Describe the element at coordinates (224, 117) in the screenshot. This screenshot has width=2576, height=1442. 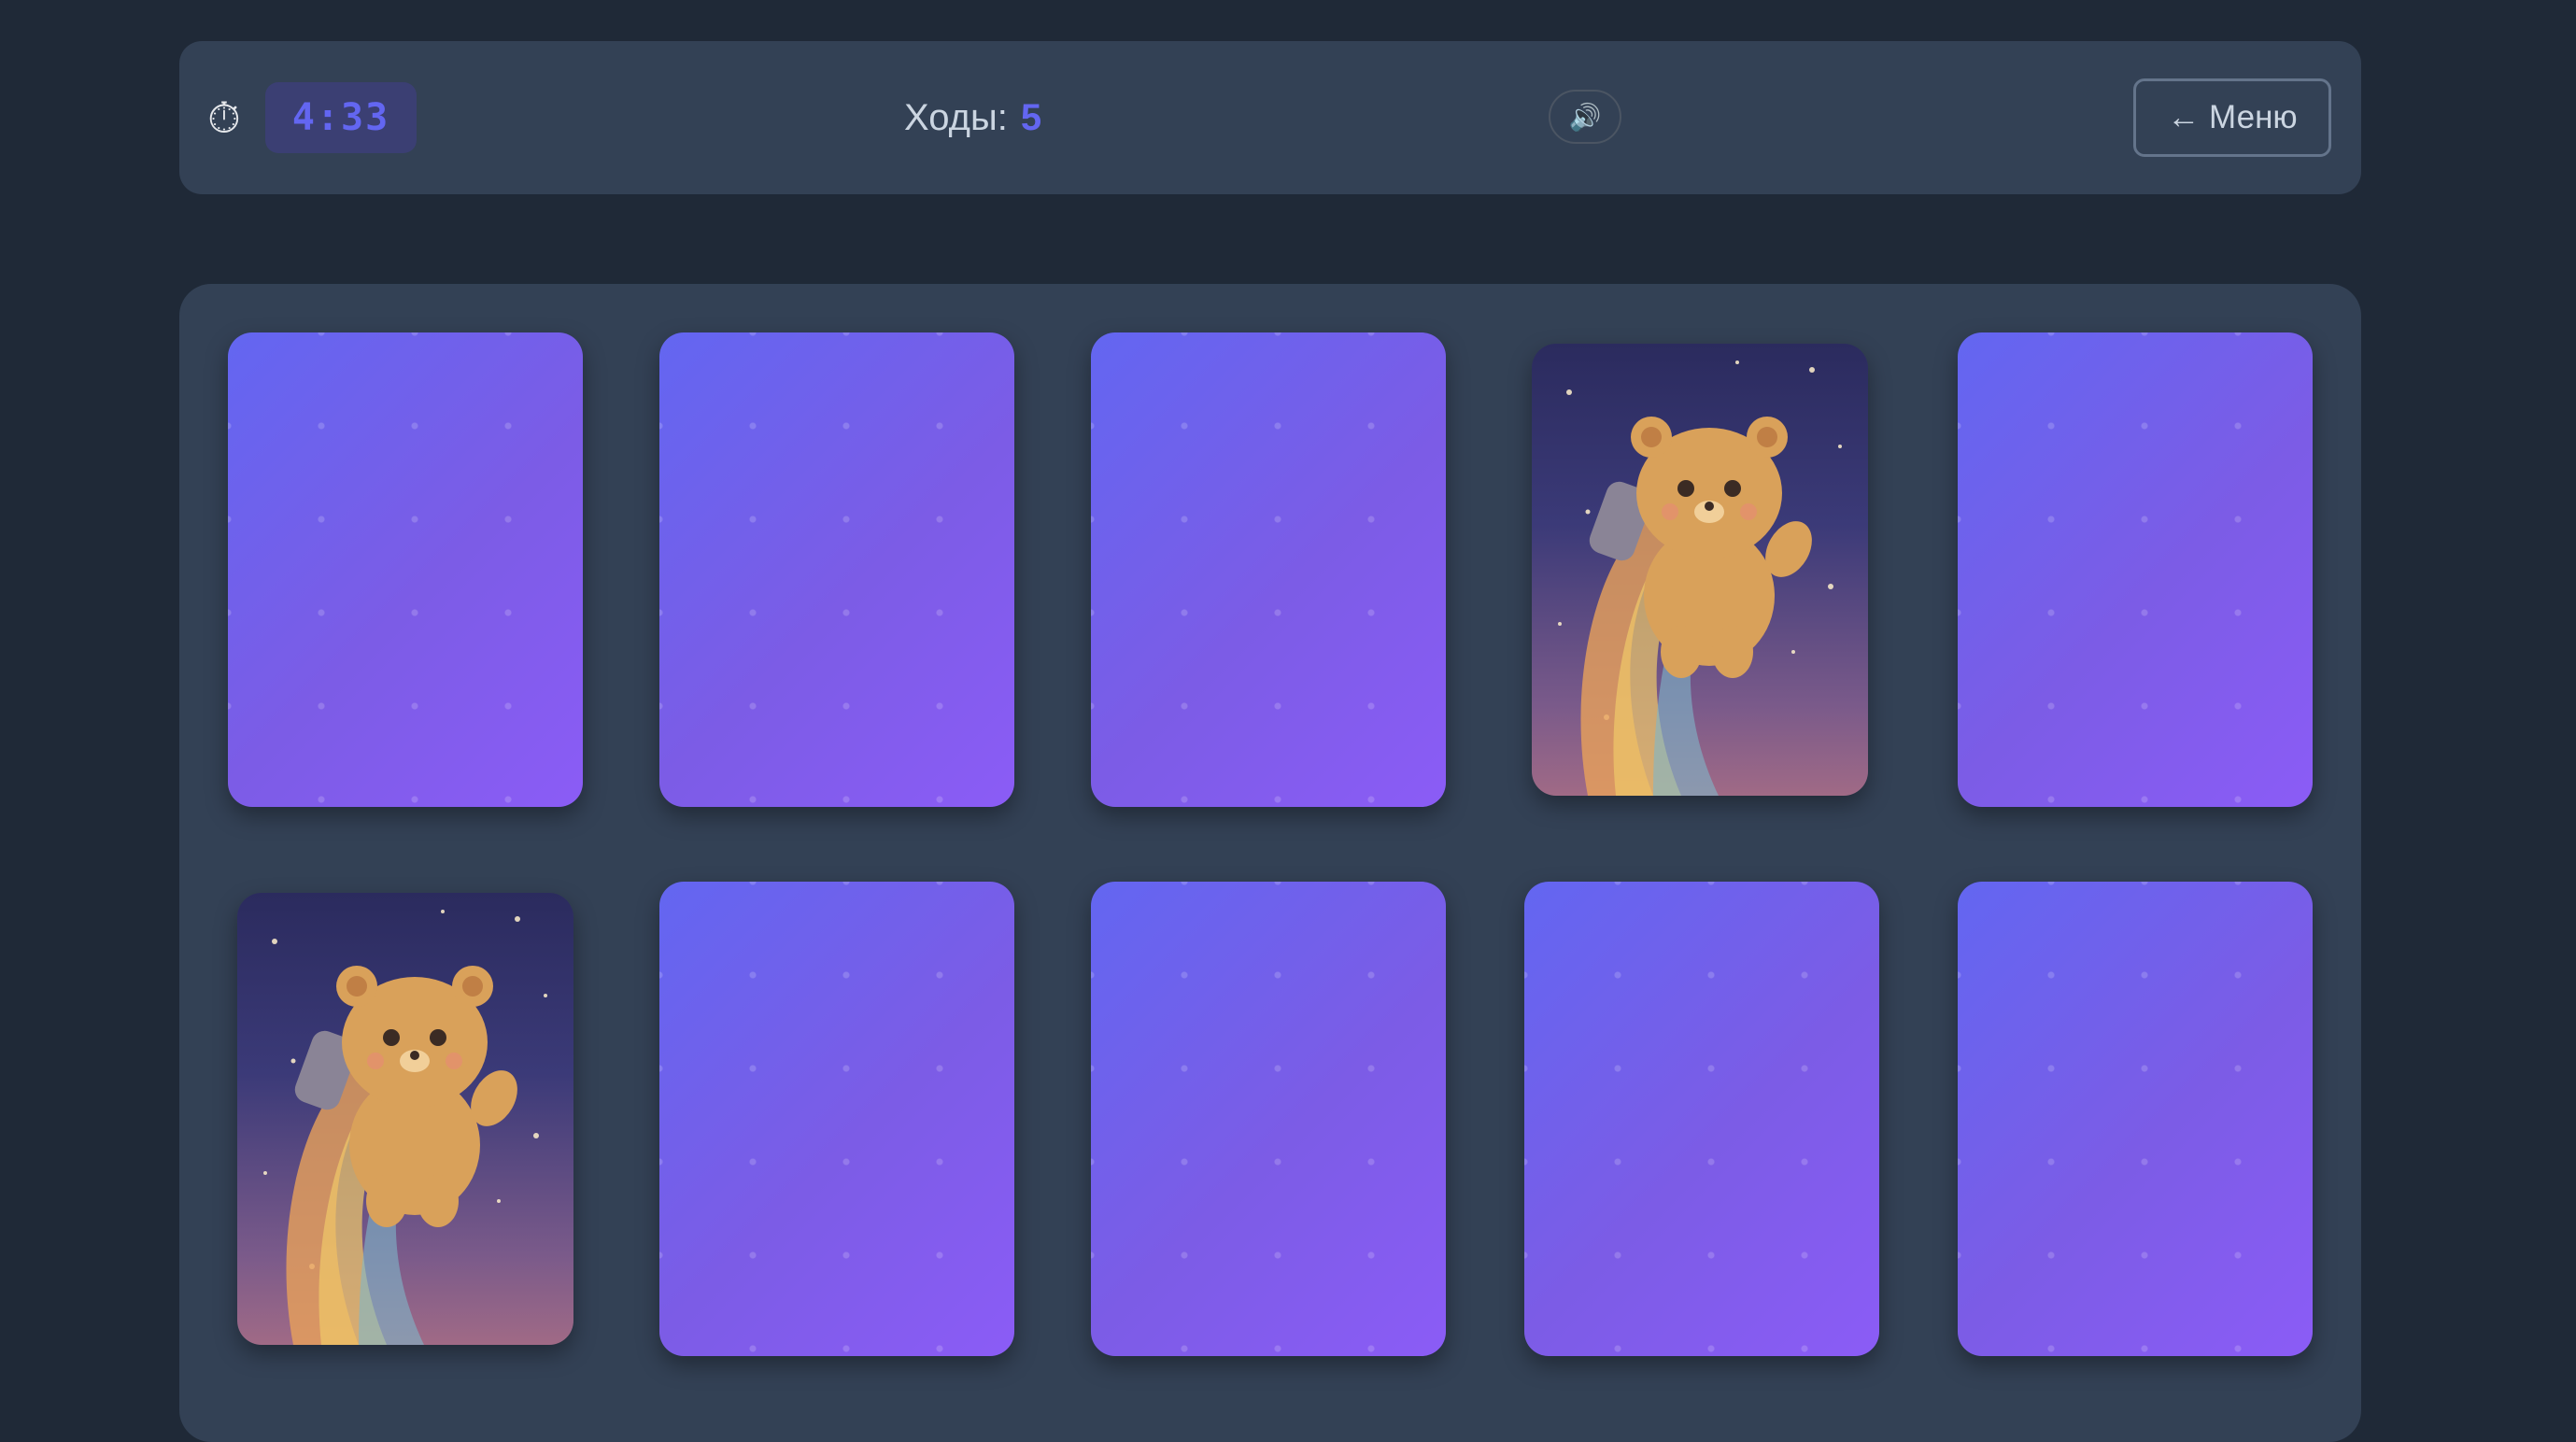
I see `stopwatch-icon: ⏱` at that location.